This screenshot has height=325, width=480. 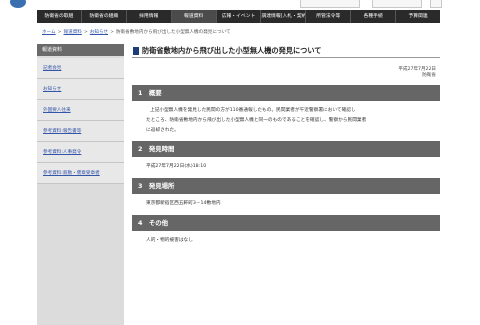 What do you see at coordinates (183, 203) in the screenshot?
I see `body-text-line: 東京都新宿区西五軒町3－14敷地内` at bounding box center [183, 203].